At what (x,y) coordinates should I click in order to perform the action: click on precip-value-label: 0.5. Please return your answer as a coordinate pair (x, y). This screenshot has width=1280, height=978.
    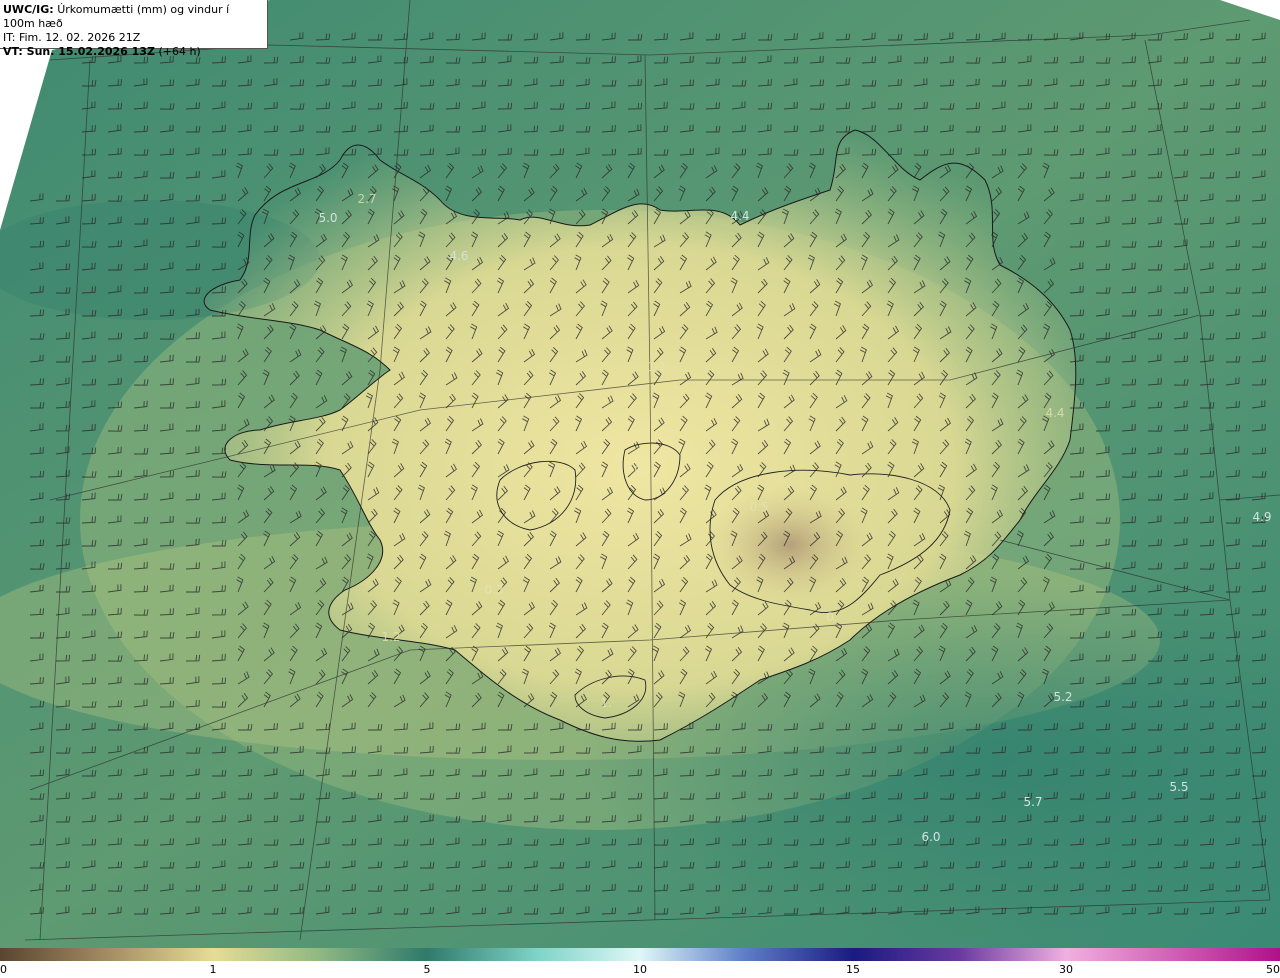
    Looking at the image, I should click on (759, 507).